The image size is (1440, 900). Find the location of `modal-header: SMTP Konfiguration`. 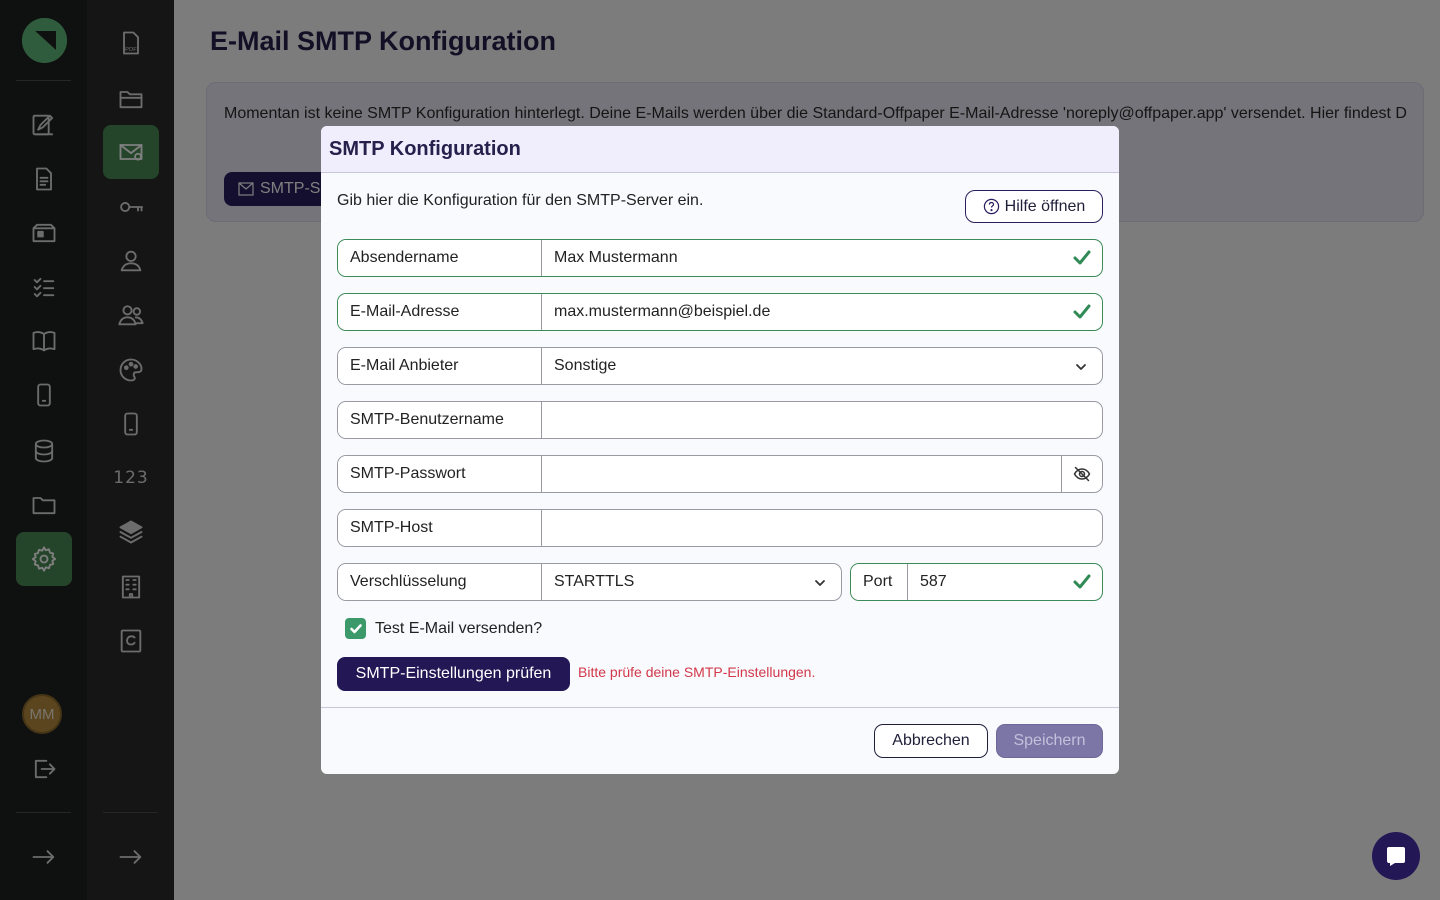

modal-header: SMTP Konfiguration is located at coordinates (720, 149).